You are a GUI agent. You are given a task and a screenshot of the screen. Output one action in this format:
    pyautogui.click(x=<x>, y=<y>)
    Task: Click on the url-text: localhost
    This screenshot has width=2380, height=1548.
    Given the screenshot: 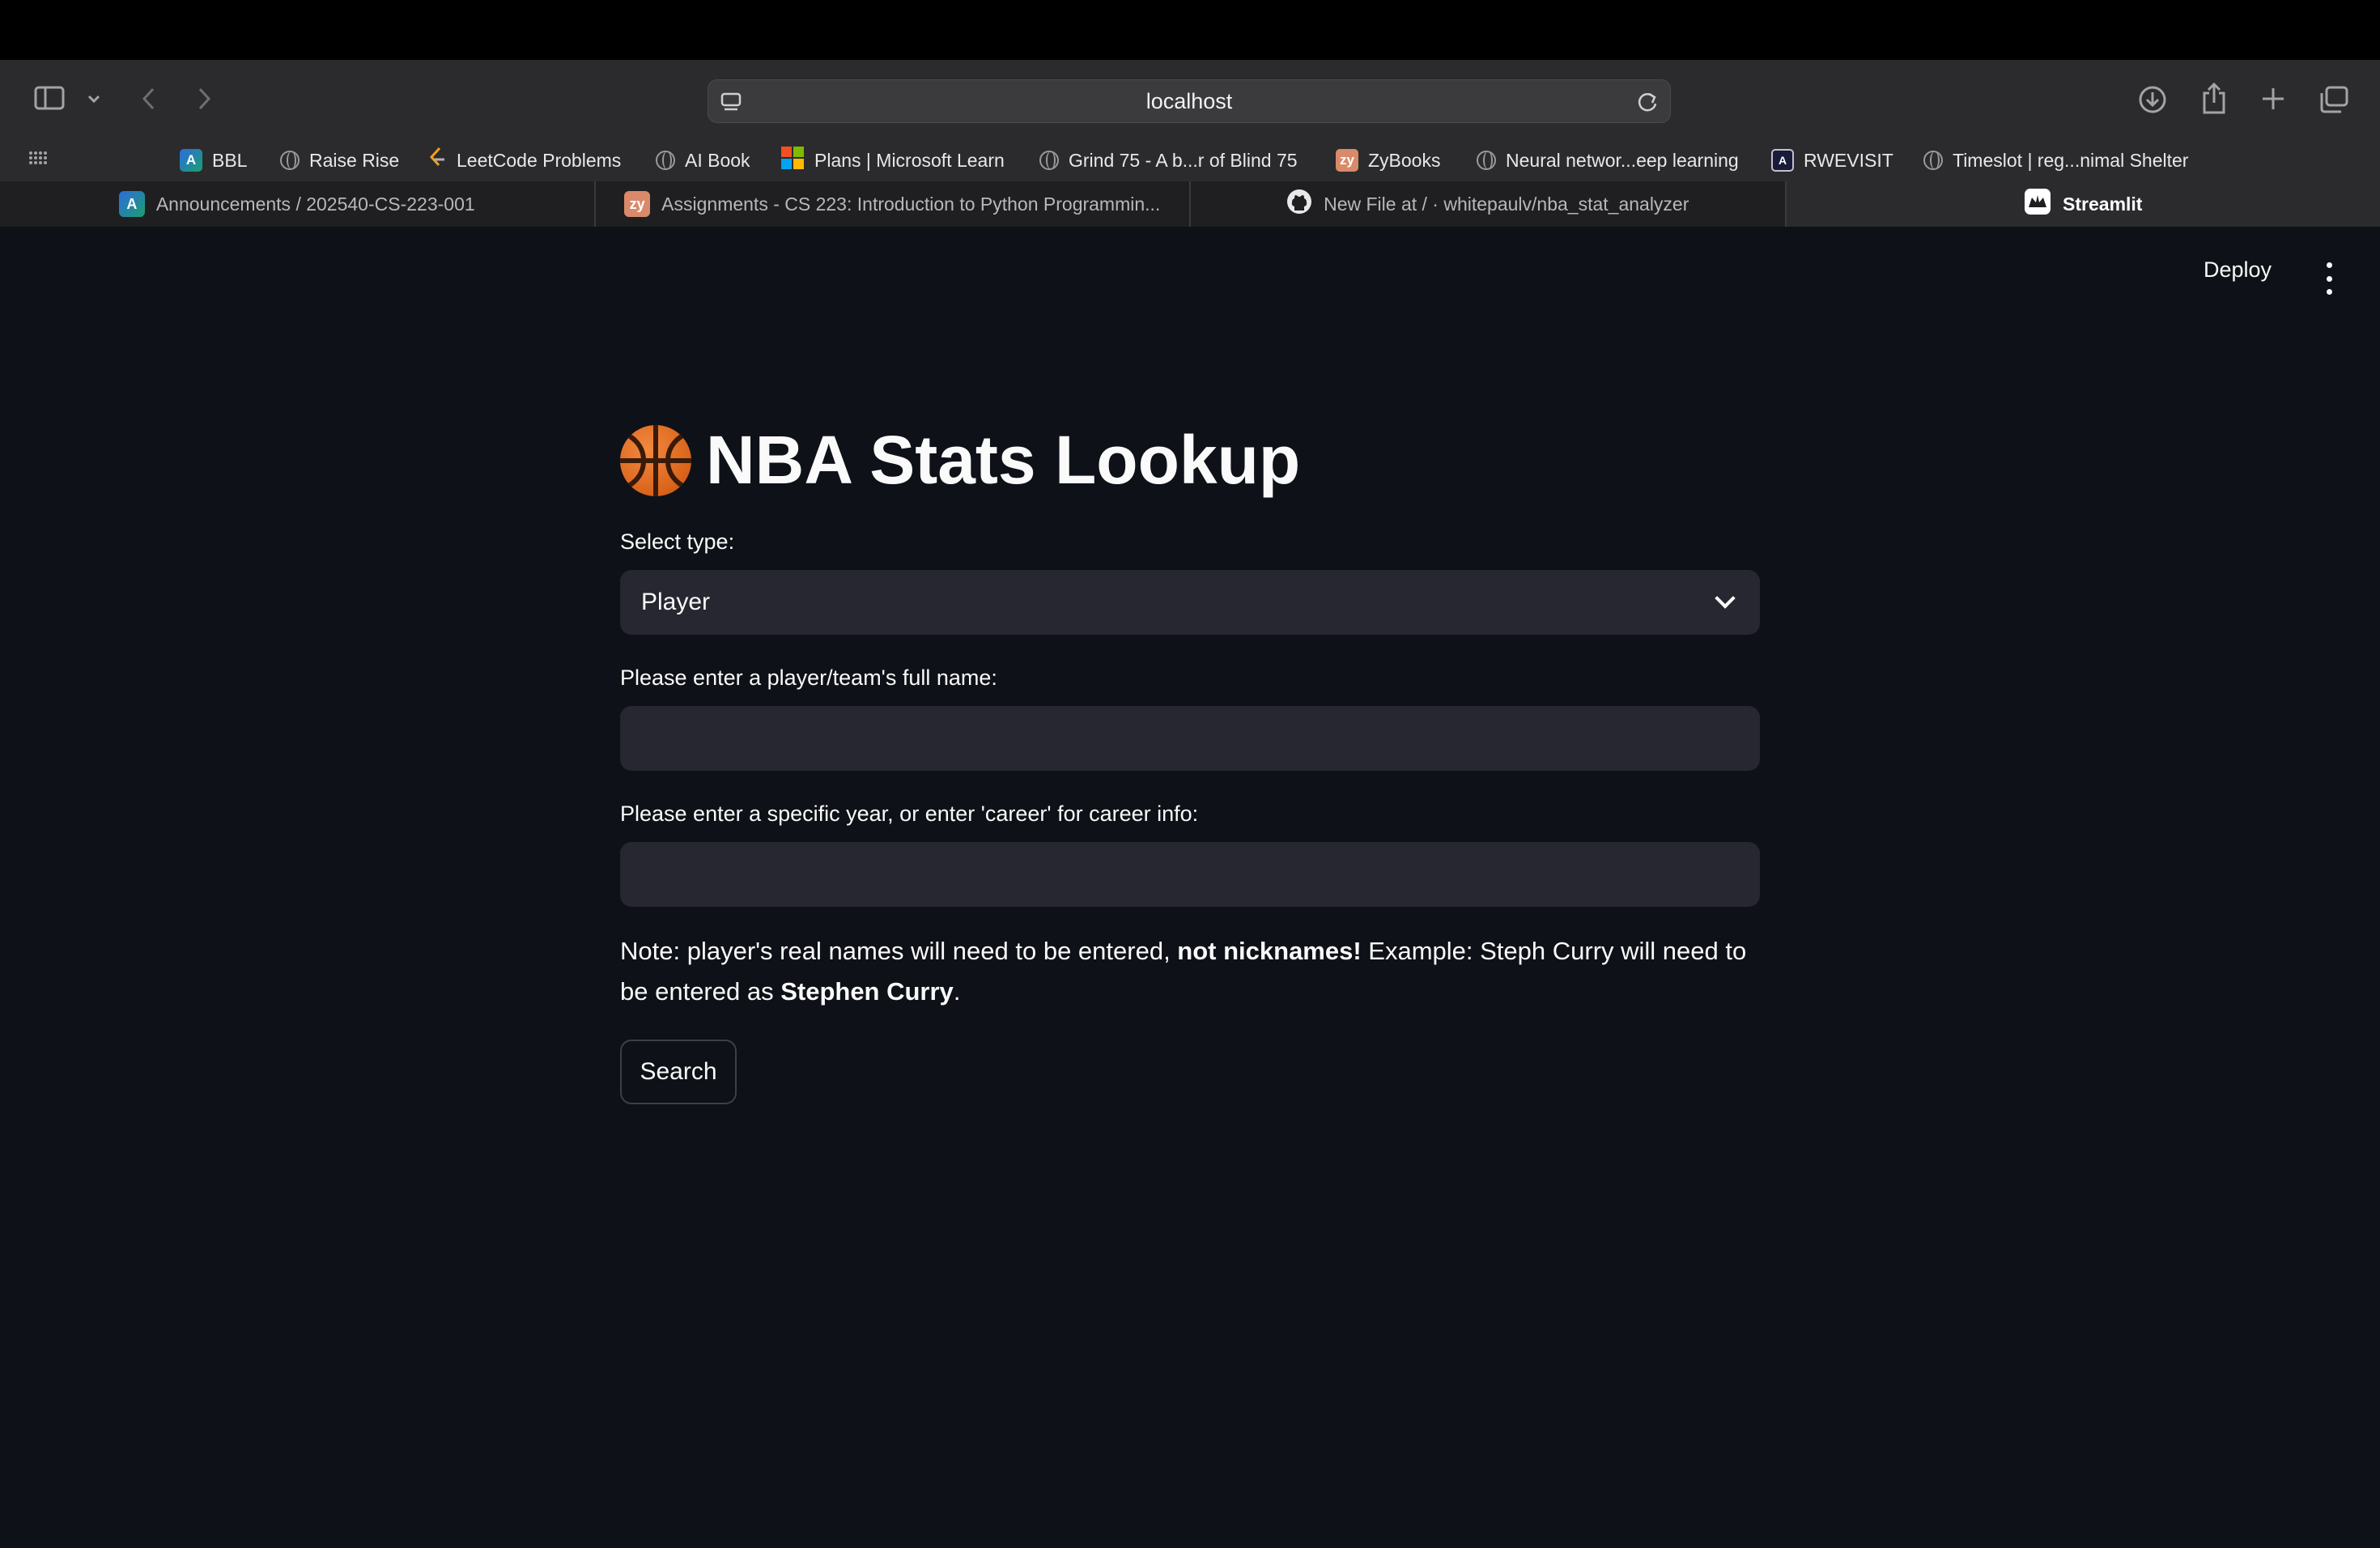 What is the action you would take?
    pyautogui.click(x=1189, y=100)
    